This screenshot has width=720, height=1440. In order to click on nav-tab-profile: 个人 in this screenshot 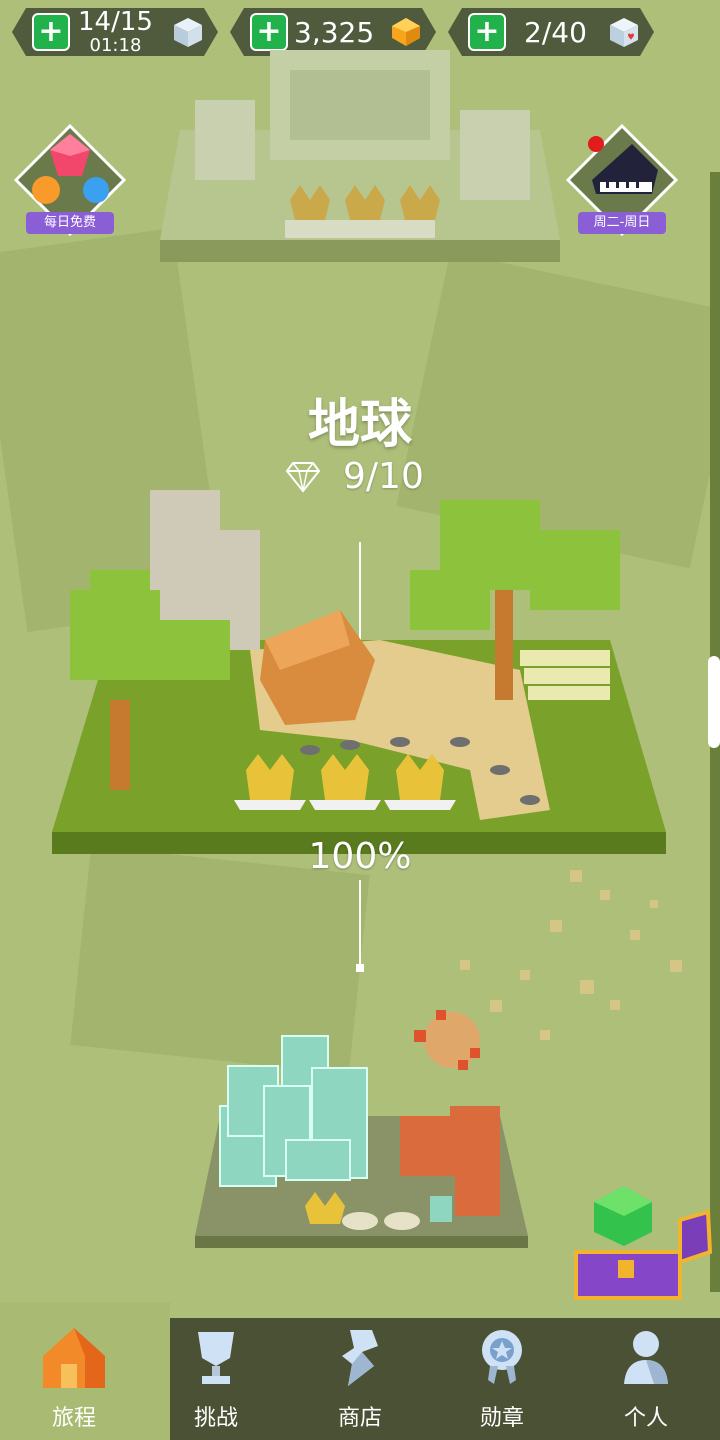, I will do `click(646, 1380)`.